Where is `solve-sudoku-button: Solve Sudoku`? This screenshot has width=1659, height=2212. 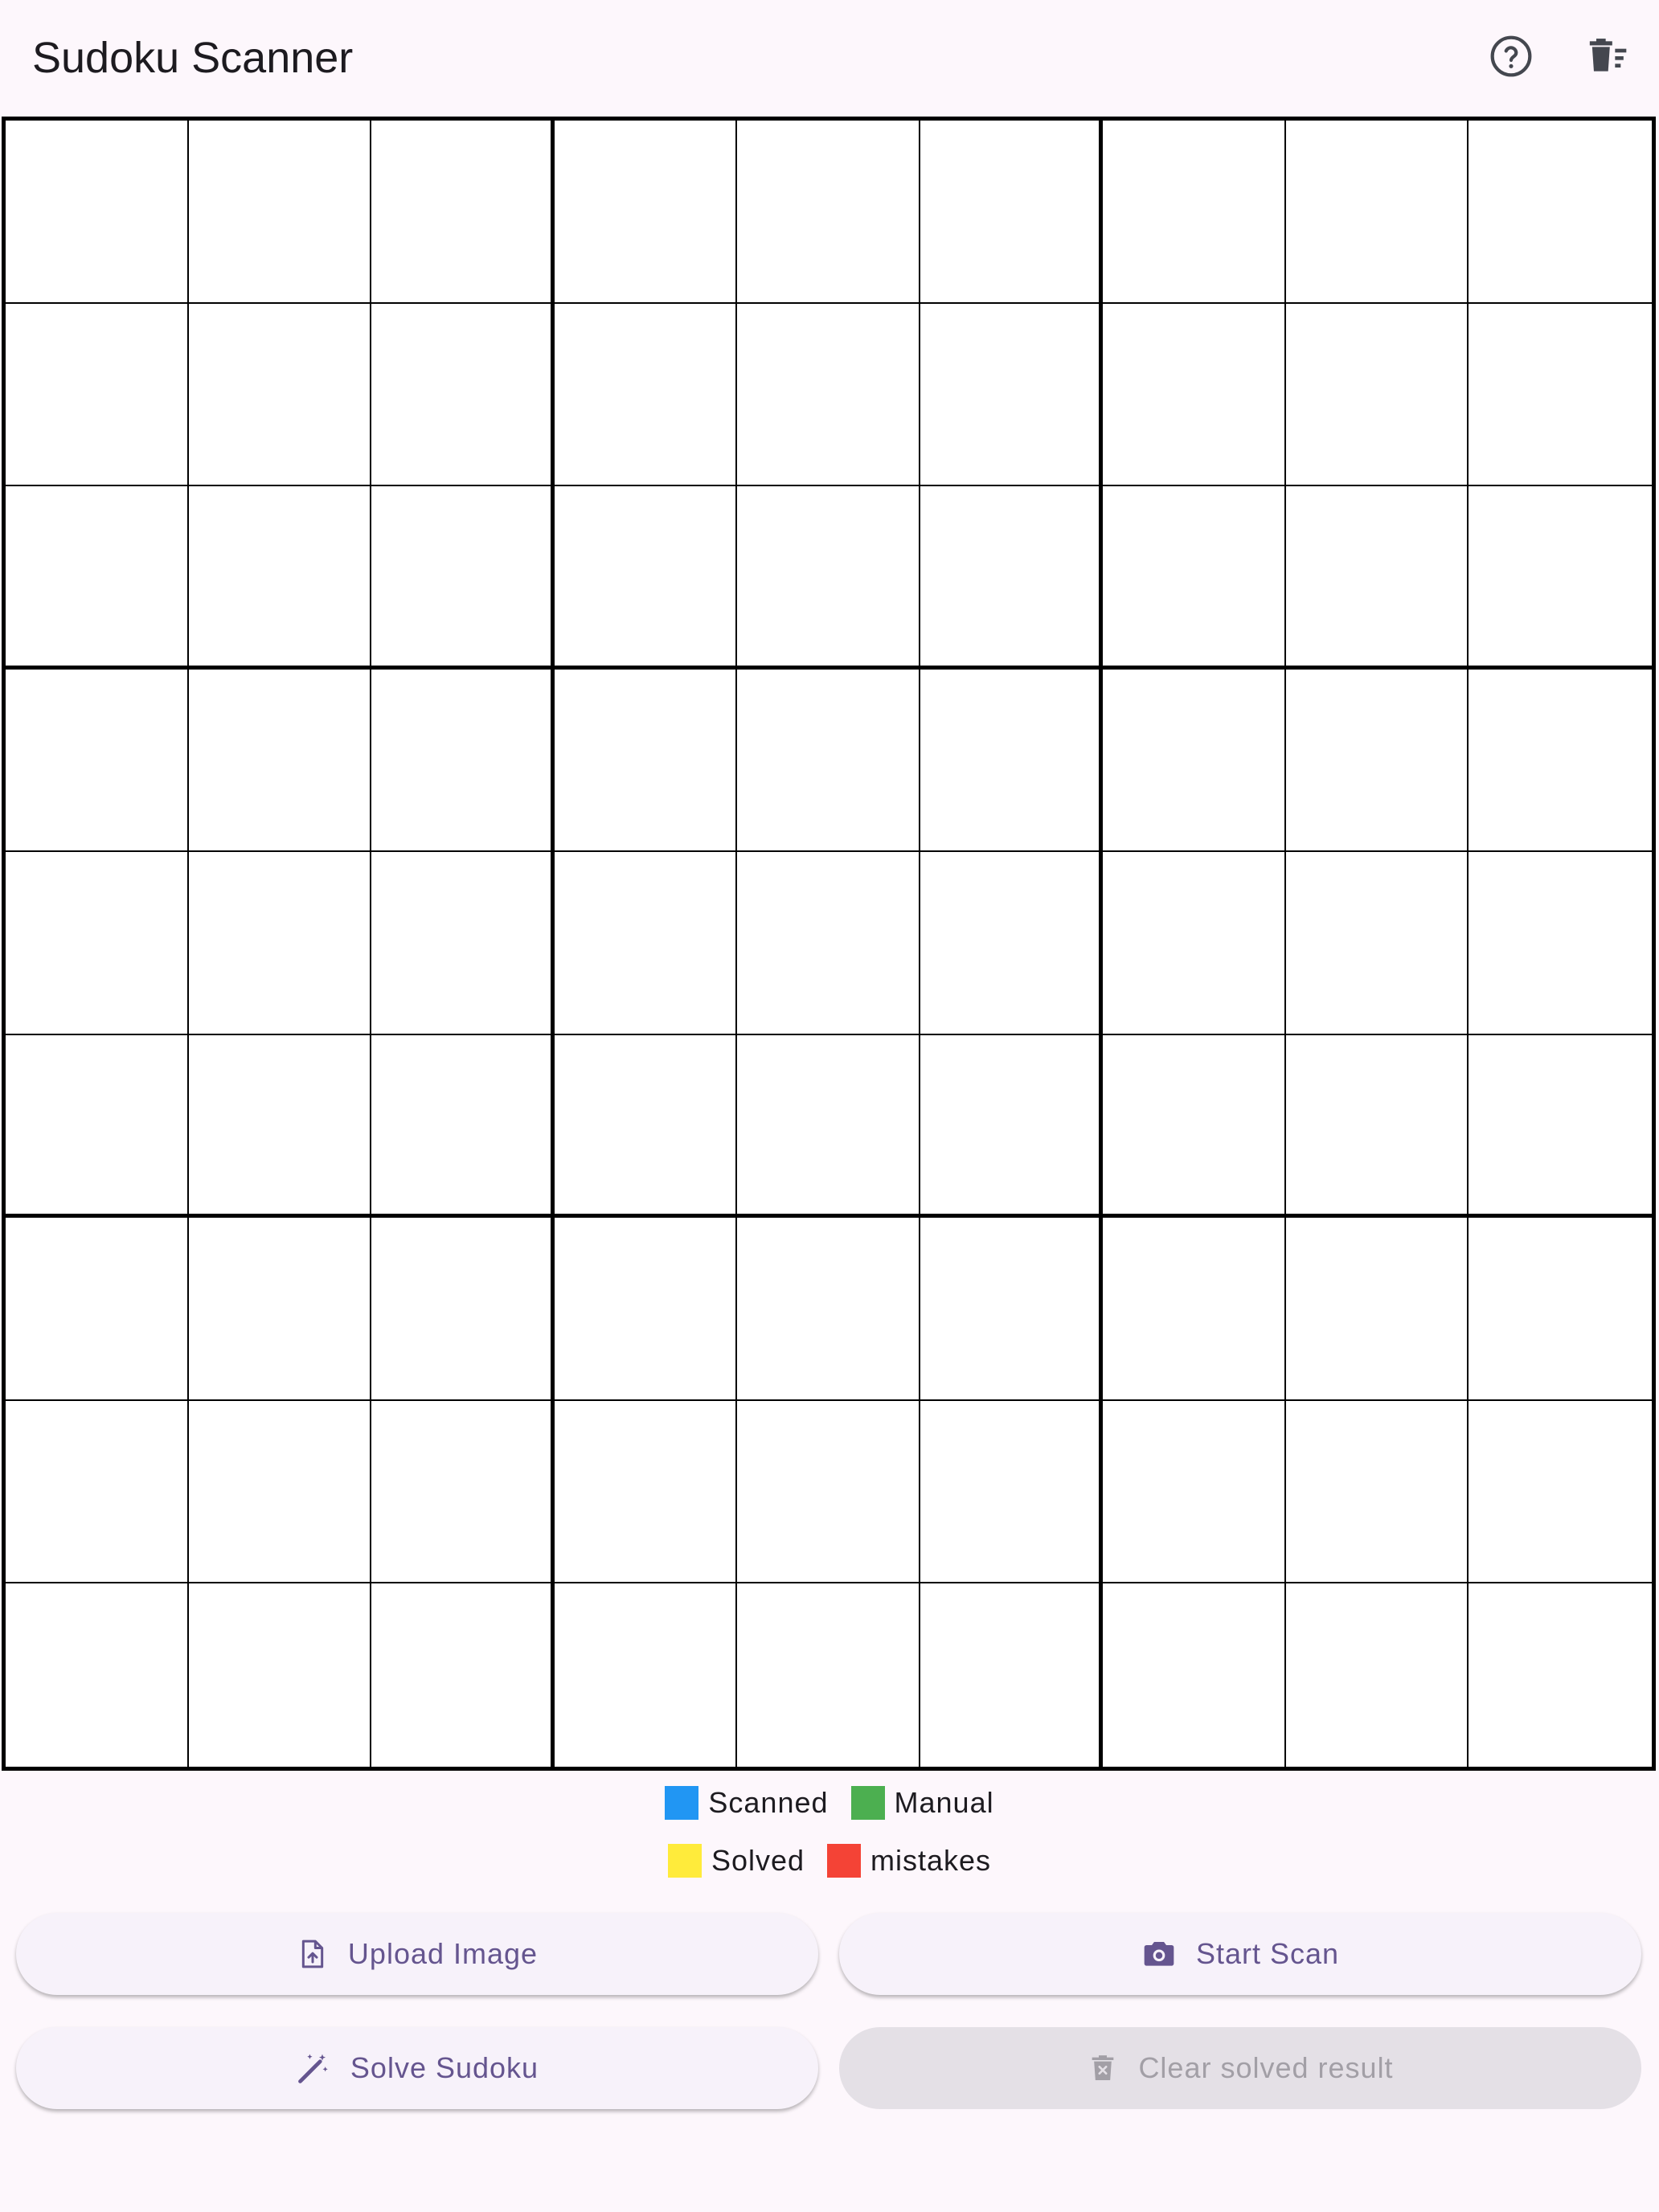 solve-sudoku-button: Solve Sudoku is located at coordinates (417, 2068).